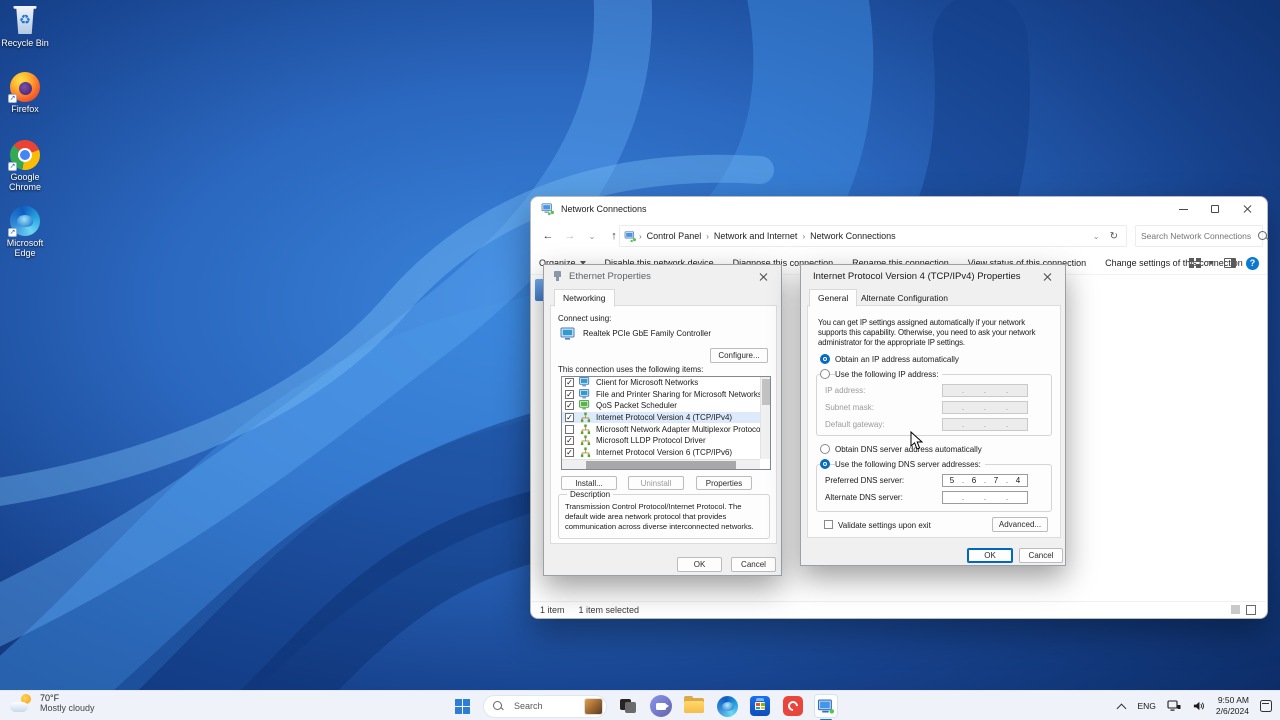  Describe the element at coordinates (26, 232) in the screenshot. I see `desktop-icon-microsoft-edge: ↗ Microsoft Edge` at that location.